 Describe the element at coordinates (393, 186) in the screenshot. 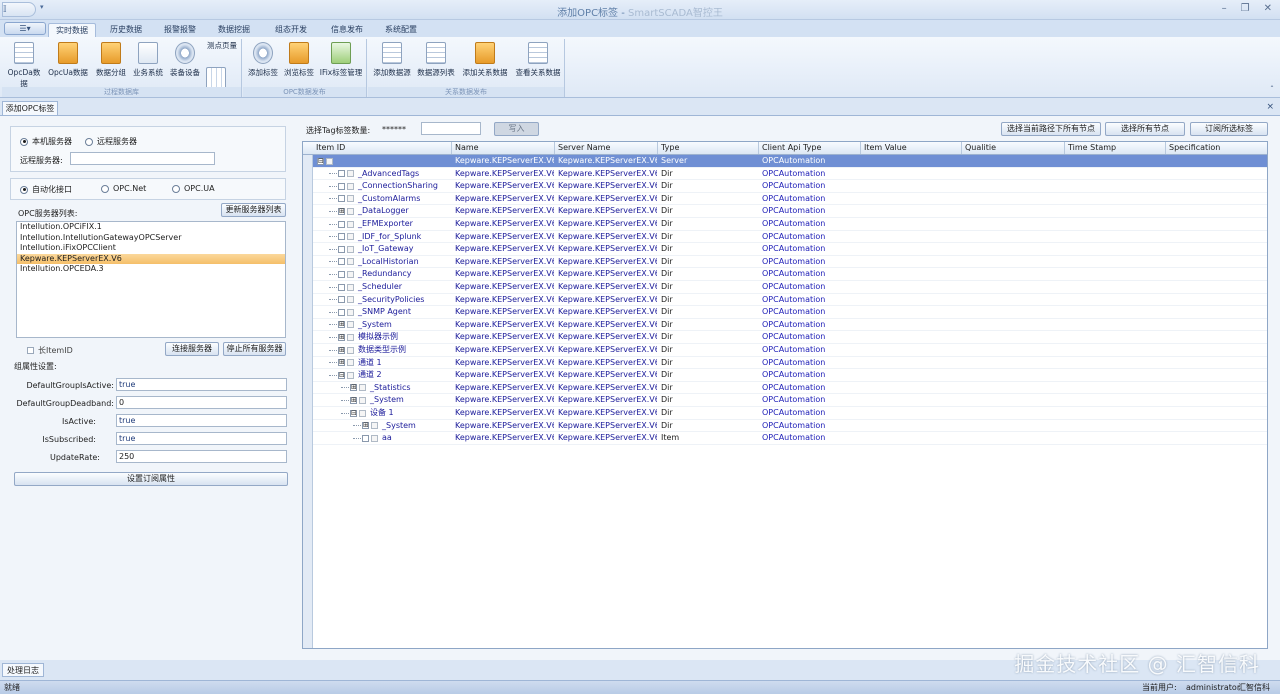

I see `cell-item-id: _ConnectionSharing` at that location.